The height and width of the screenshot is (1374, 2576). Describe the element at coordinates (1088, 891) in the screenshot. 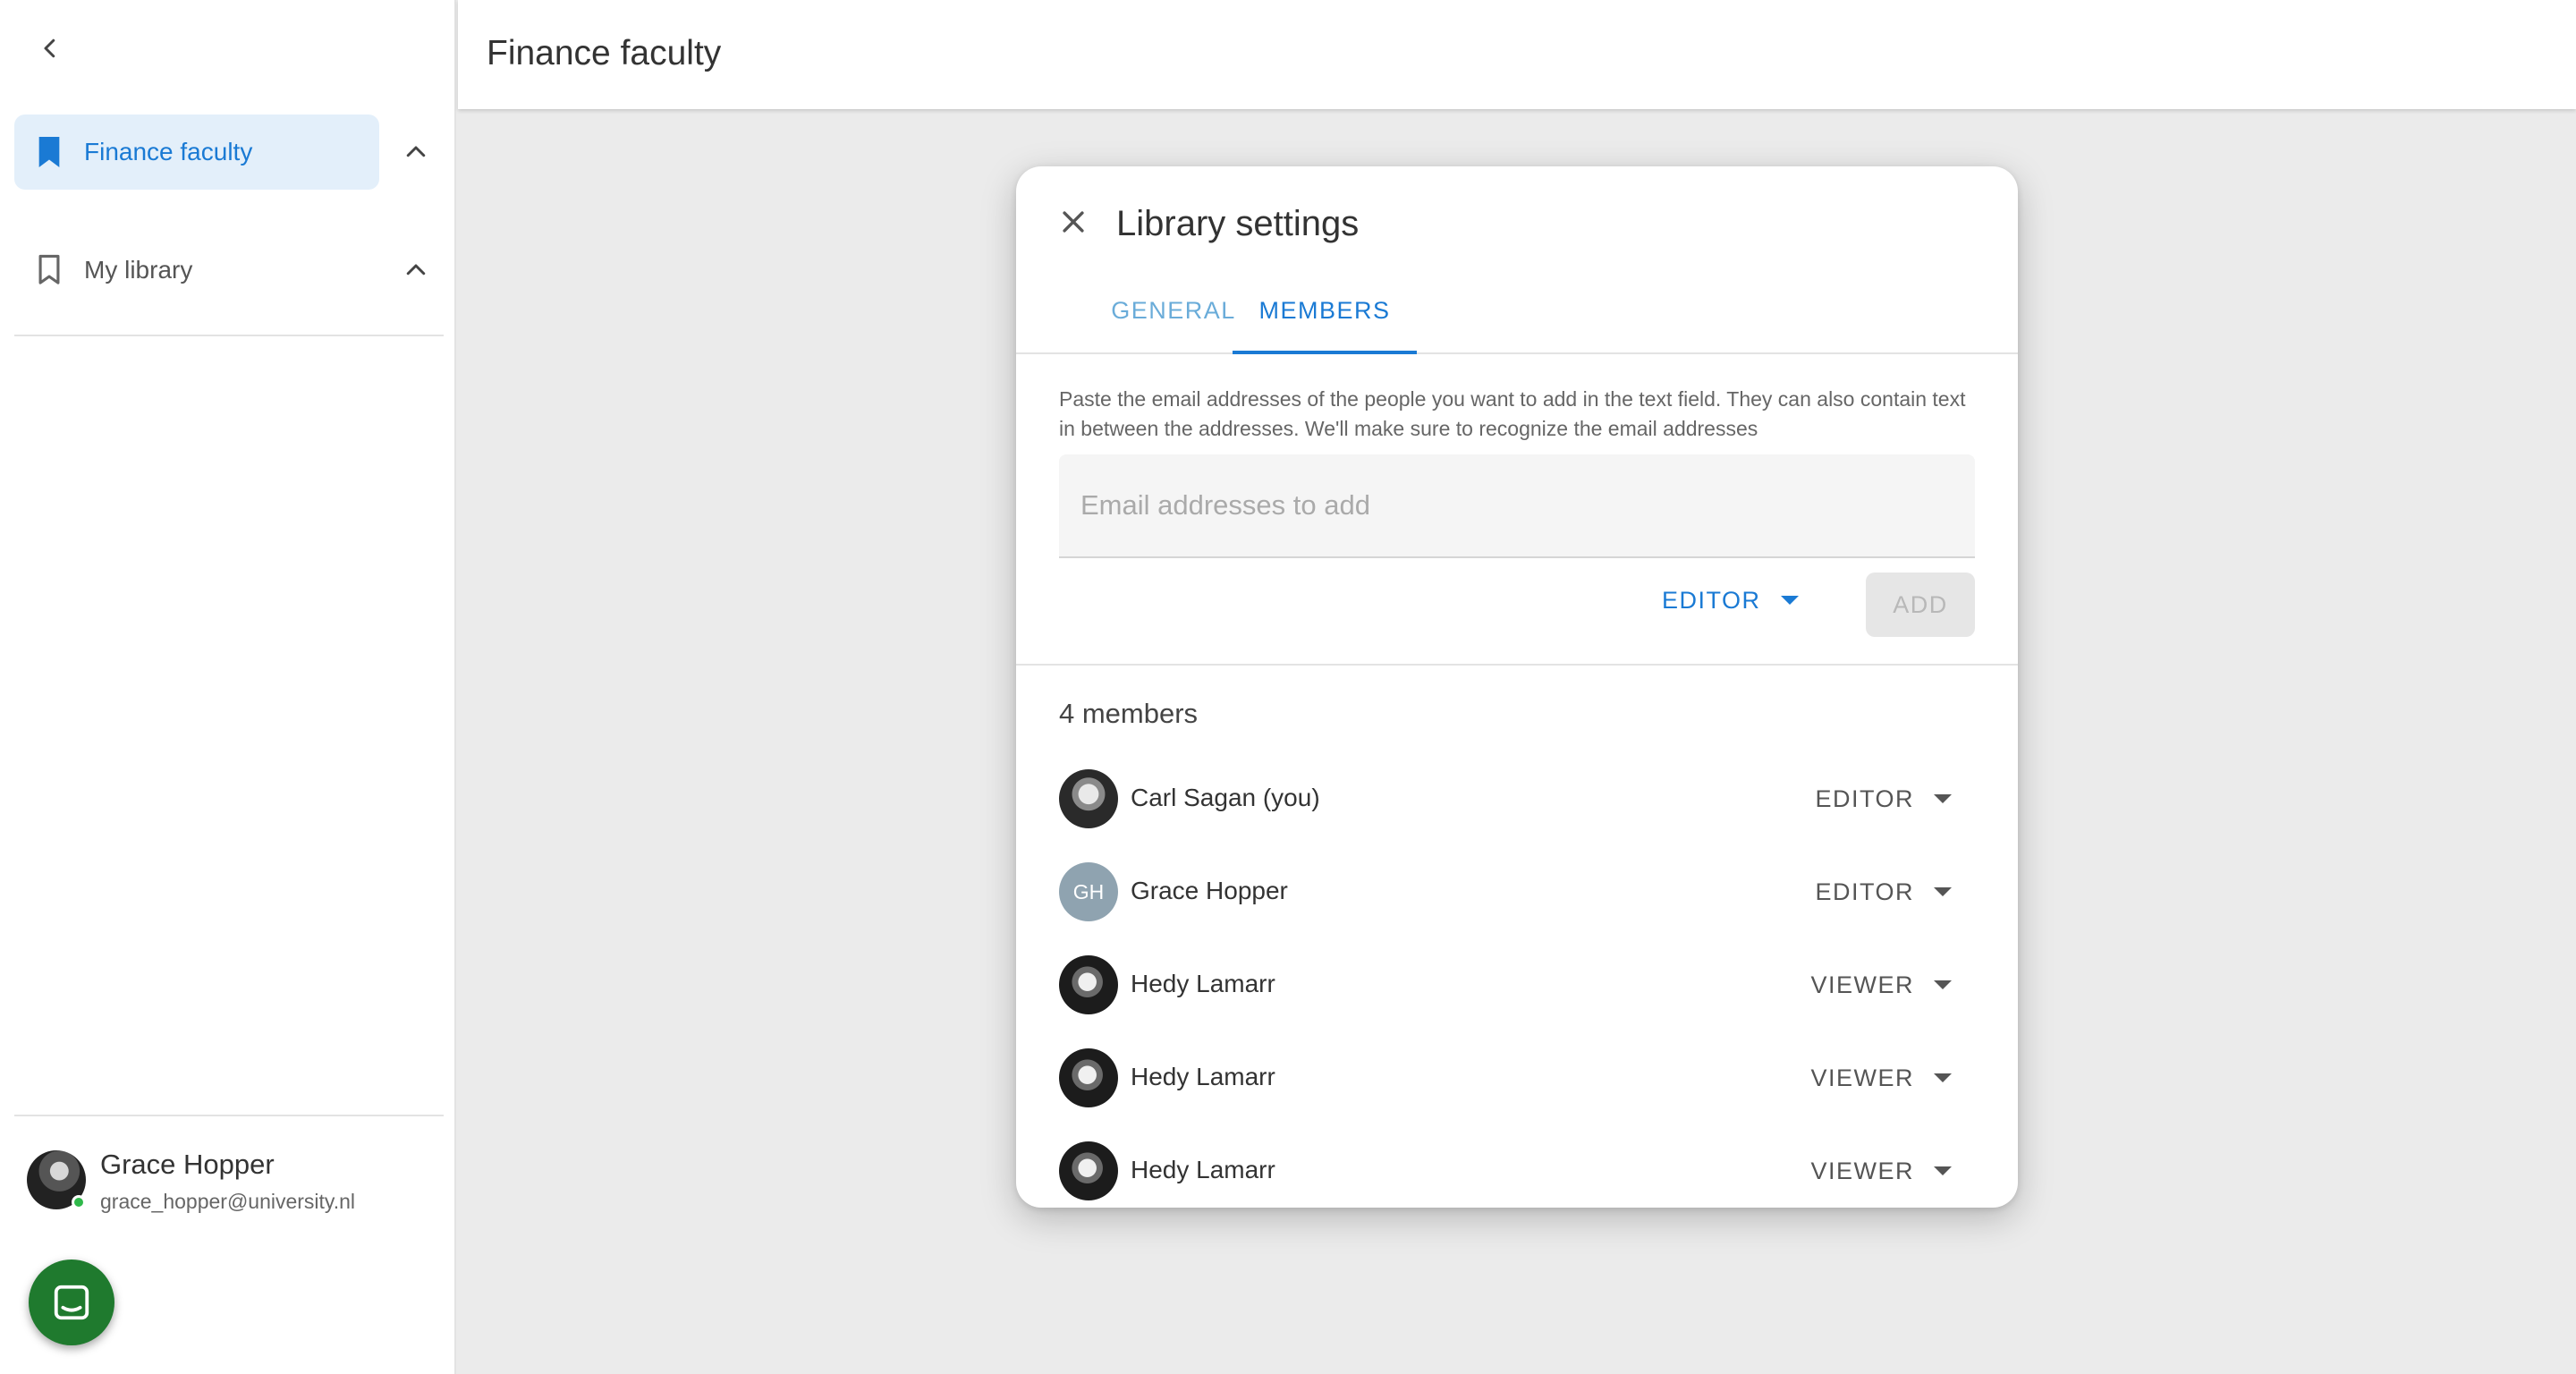

I see `avatar: GH` at that location.